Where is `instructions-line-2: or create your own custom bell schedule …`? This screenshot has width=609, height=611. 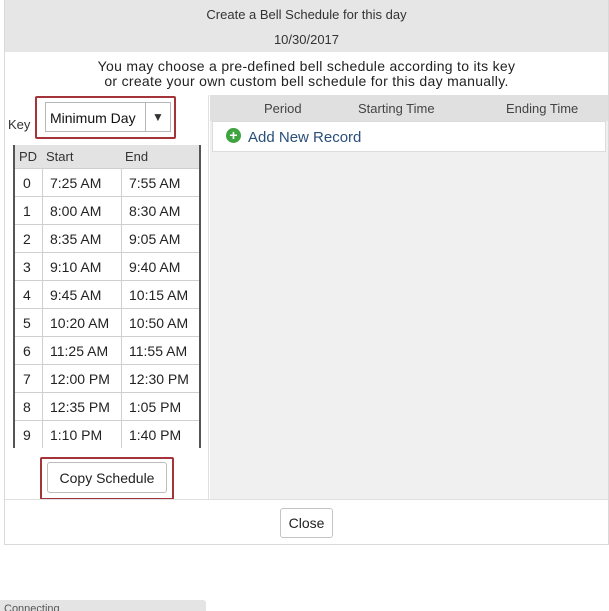 instructions-line-2: or create your own custom bell schedule … is located at coordinates (306, 81).